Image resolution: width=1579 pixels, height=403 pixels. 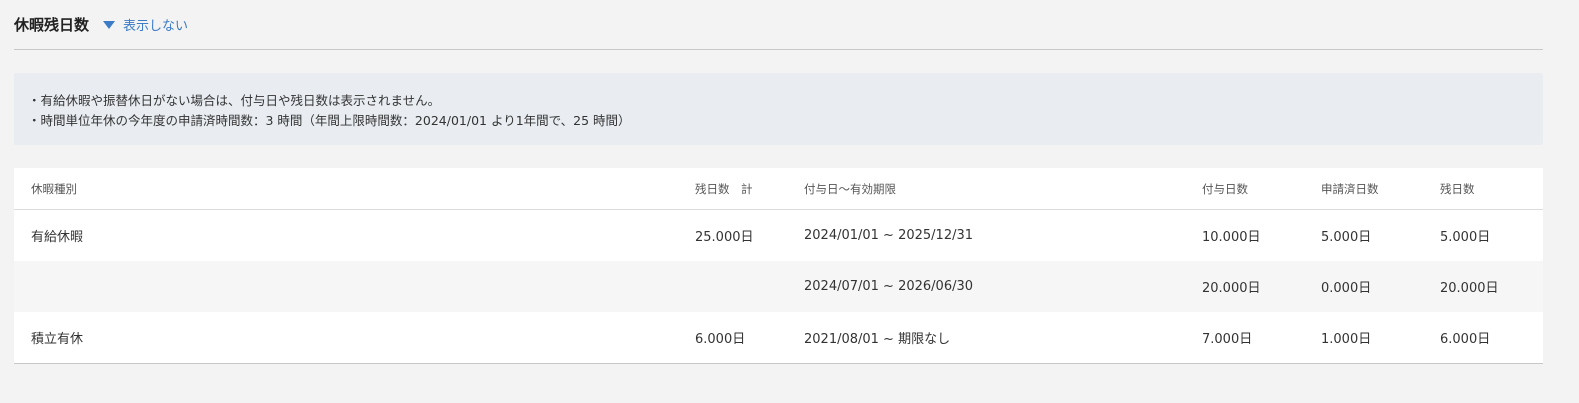 What do you see at coordinates (850, 188) in the screenshot?
I see `column-header-grant-period: 付与日〜有効期限` at bounding box center [850, 188].